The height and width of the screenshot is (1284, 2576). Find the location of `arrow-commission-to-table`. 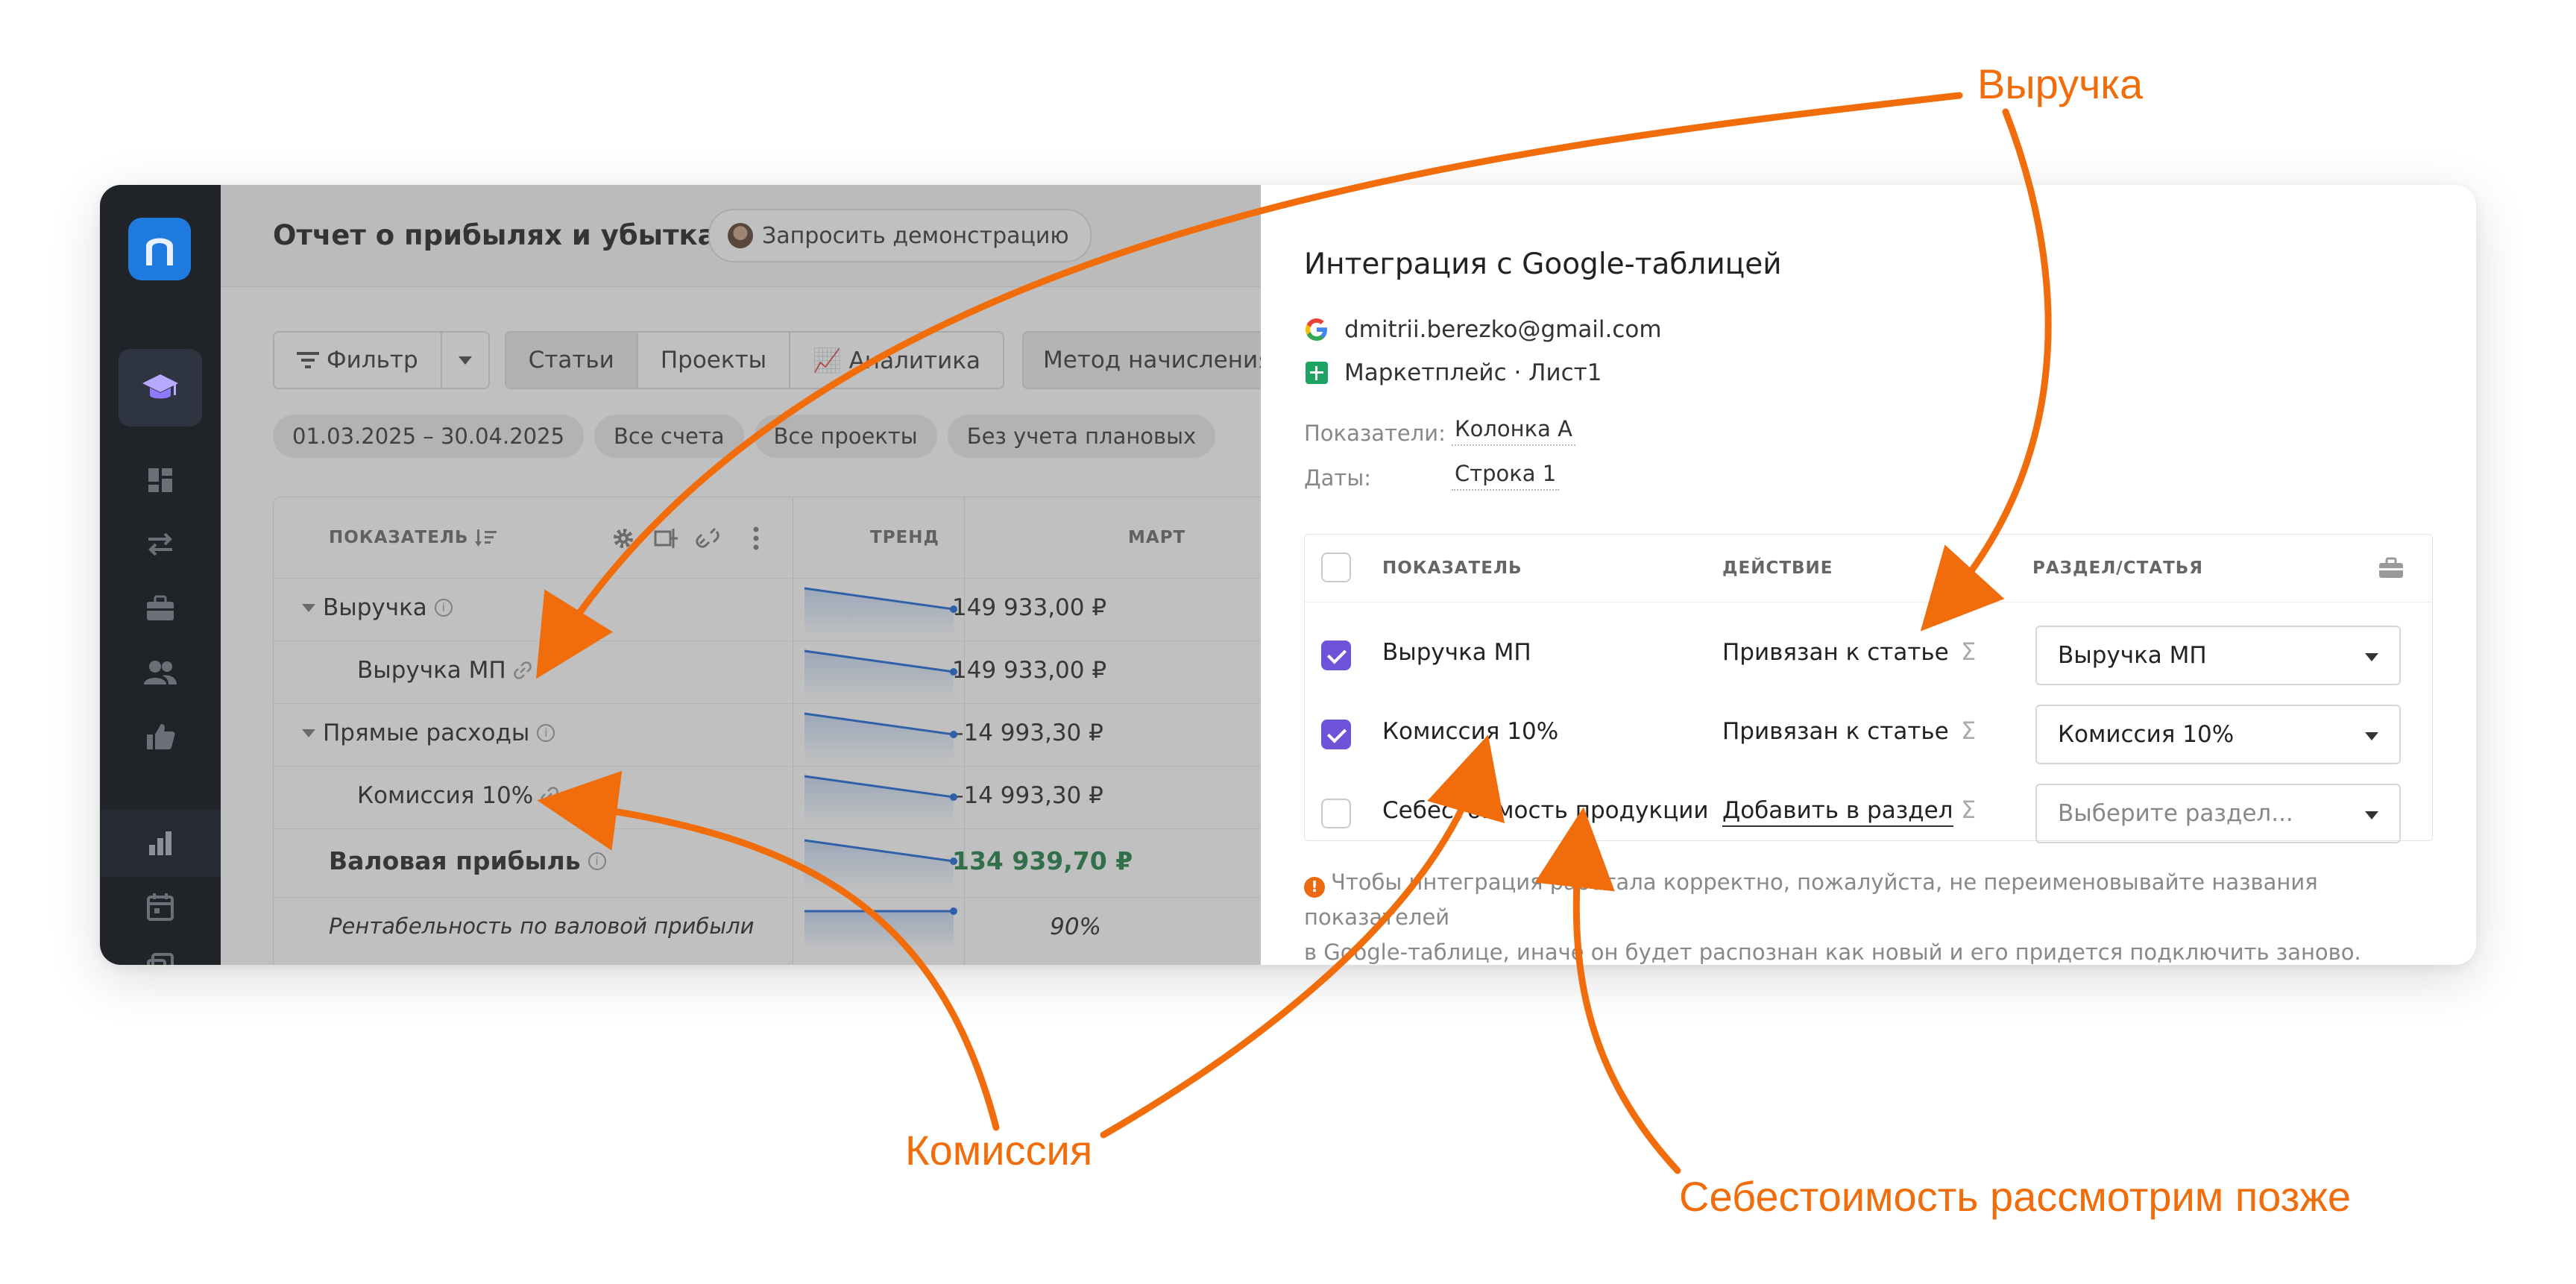

arrow-commission-to-table is located at coordinates (768, 950).